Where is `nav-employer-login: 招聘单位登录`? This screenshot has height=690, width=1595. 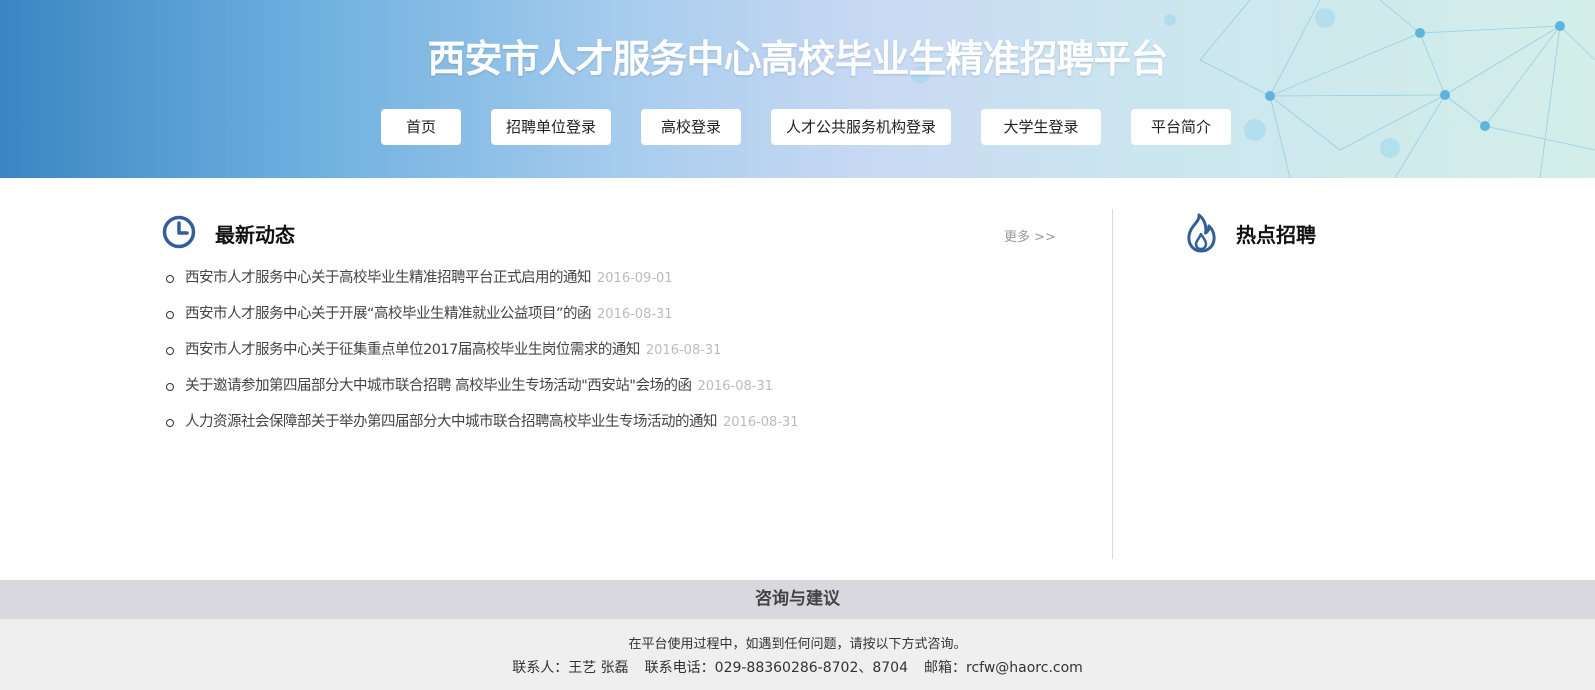
nav-employer-login: 招聘单位登录 is located at coordinates (551, 127).